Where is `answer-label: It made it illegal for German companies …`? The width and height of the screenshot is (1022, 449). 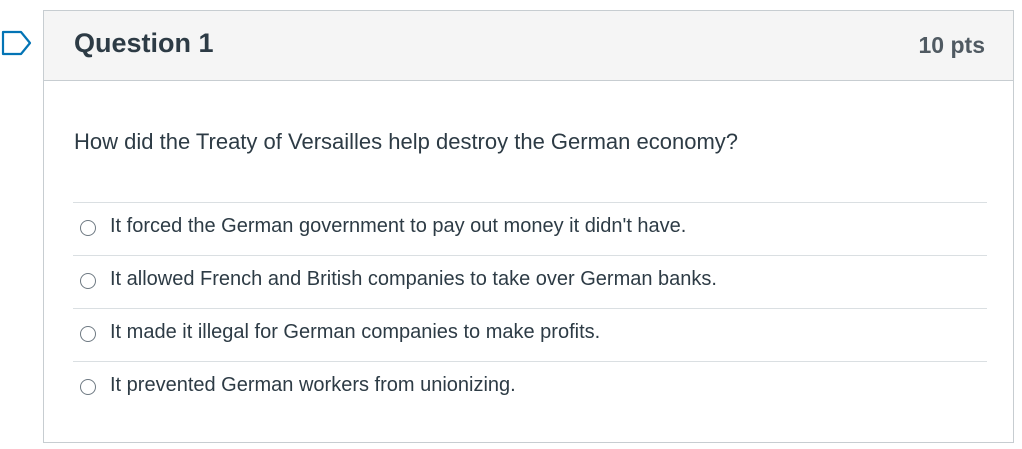 answer-label: It made it illegal for German companies … is located at coordinates (355, 332).